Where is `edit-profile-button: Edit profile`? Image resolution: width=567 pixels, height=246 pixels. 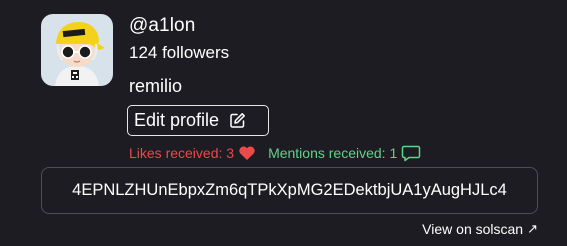 edit-profile-button: Edit profile is located at coordinates (198, 120).